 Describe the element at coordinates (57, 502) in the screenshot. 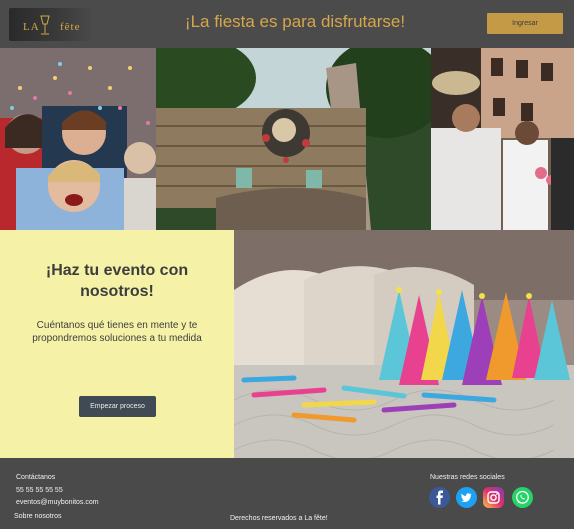

I see `contact-email: eventos@muybonitos.com` at that location.